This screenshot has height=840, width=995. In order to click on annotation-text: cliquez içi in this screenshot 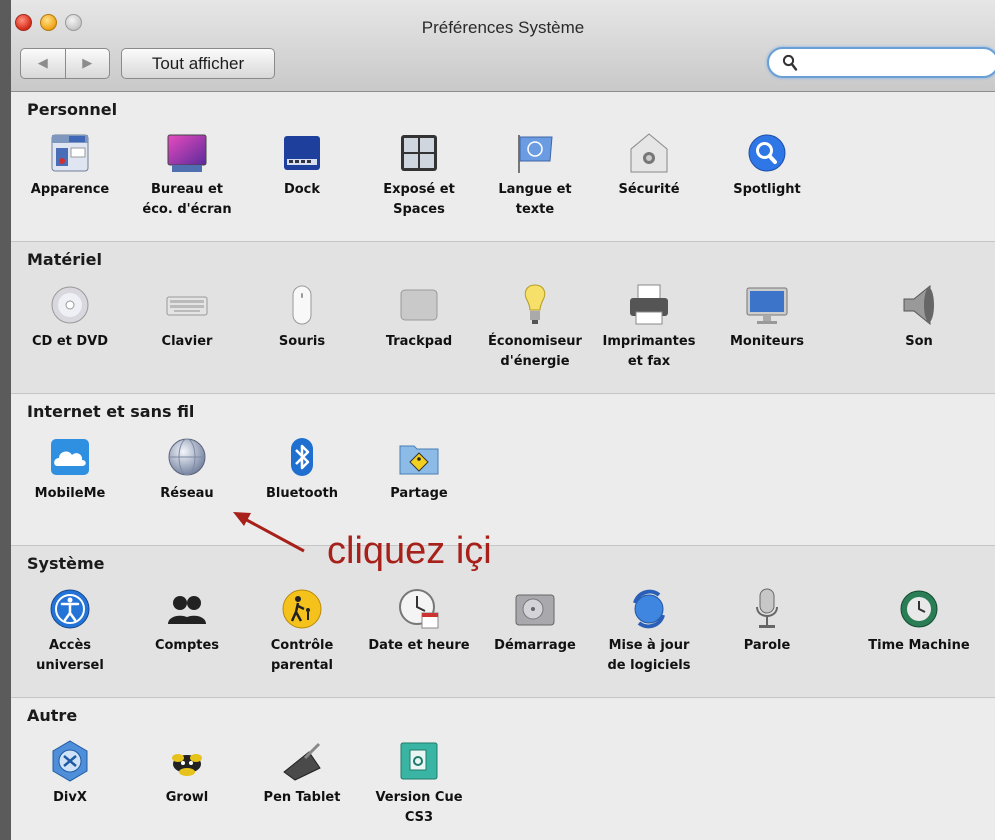, I will do `click(409, 551)`.